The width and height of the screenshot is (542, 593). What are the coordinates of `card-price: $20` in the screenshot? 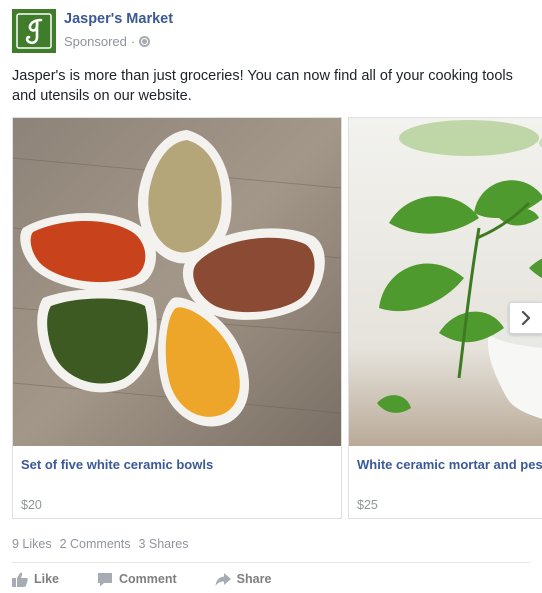 It's located at (31, 505).